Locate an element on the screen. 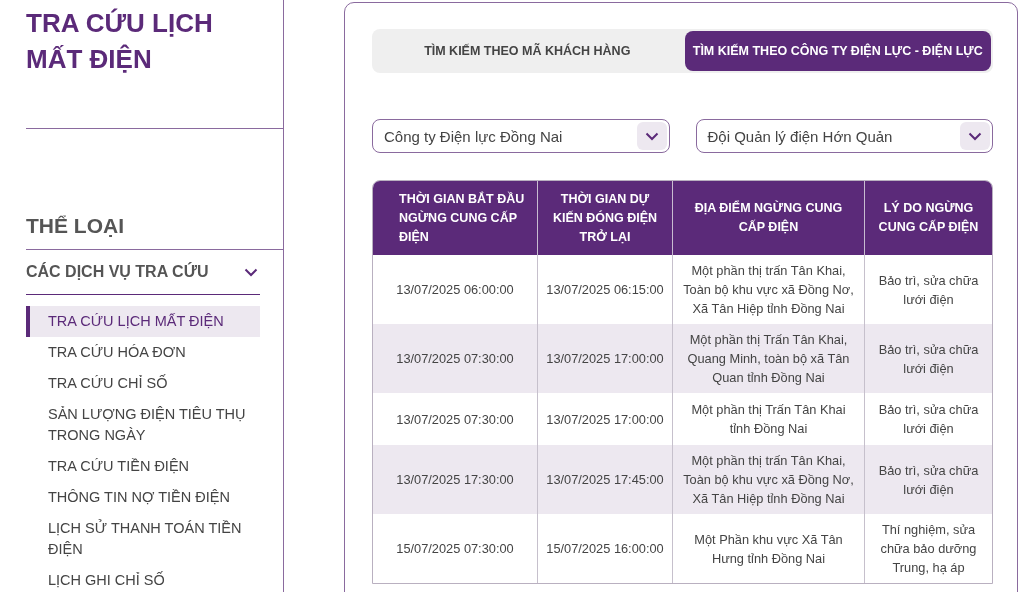 Image resolution: width=1024 pixels, height=592 pixels. sidebar-menu-item: LỊCH SỬ THANH TOÁN TIỀN ĐIỆN is located at coordinates (143, 539).